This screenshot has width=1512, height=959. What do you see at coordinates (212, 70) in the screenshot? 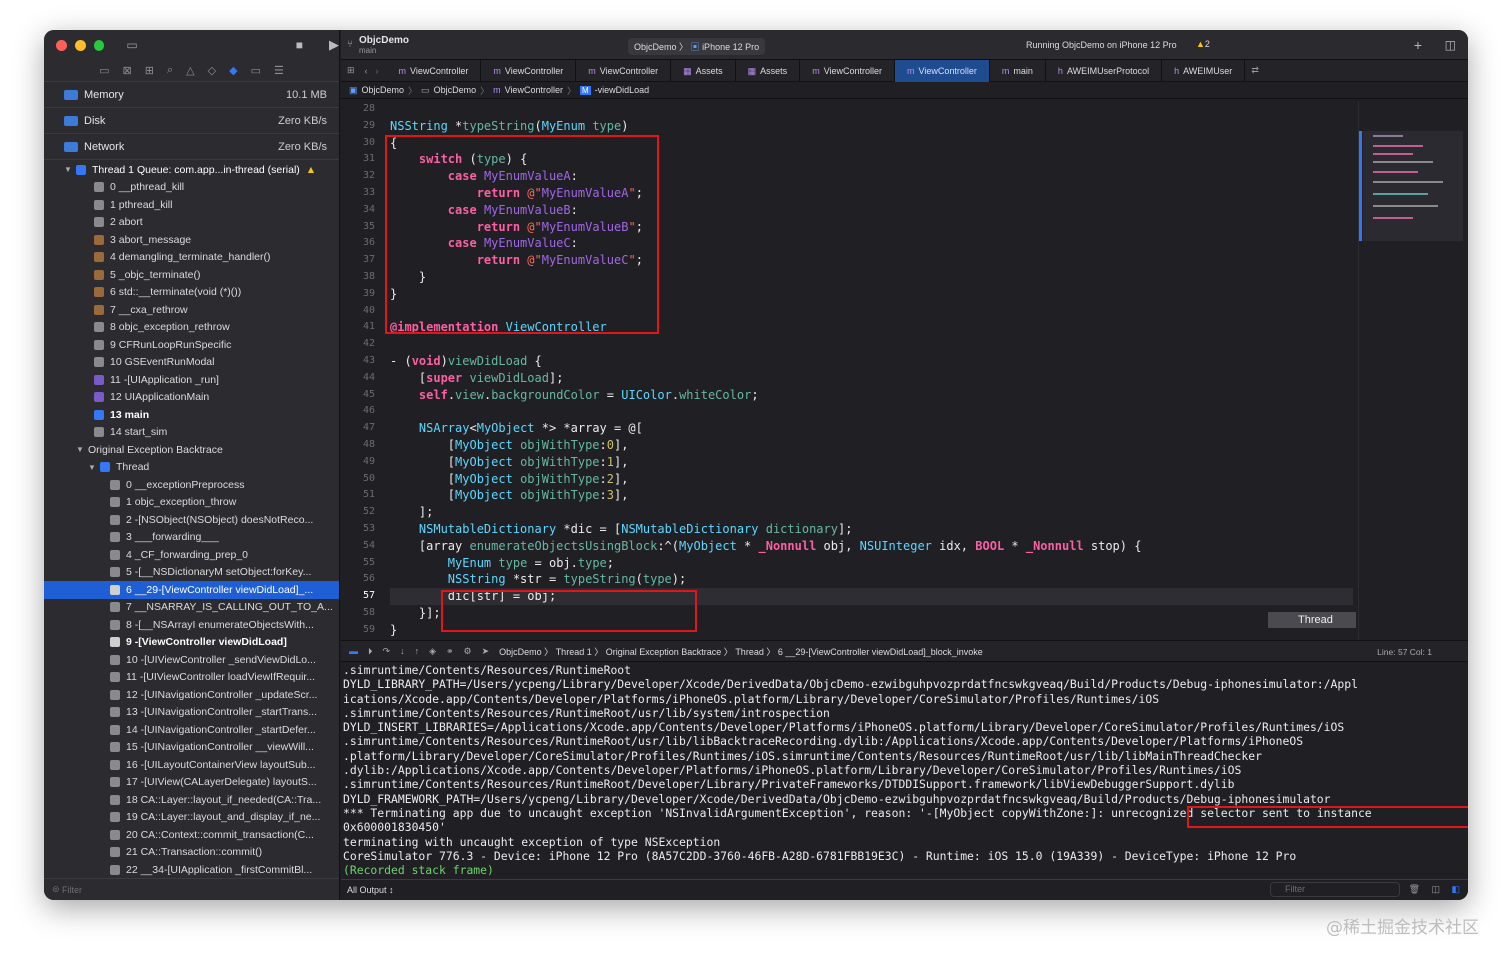
I see `test-icon: ◇` at bounding box center [212, 70].